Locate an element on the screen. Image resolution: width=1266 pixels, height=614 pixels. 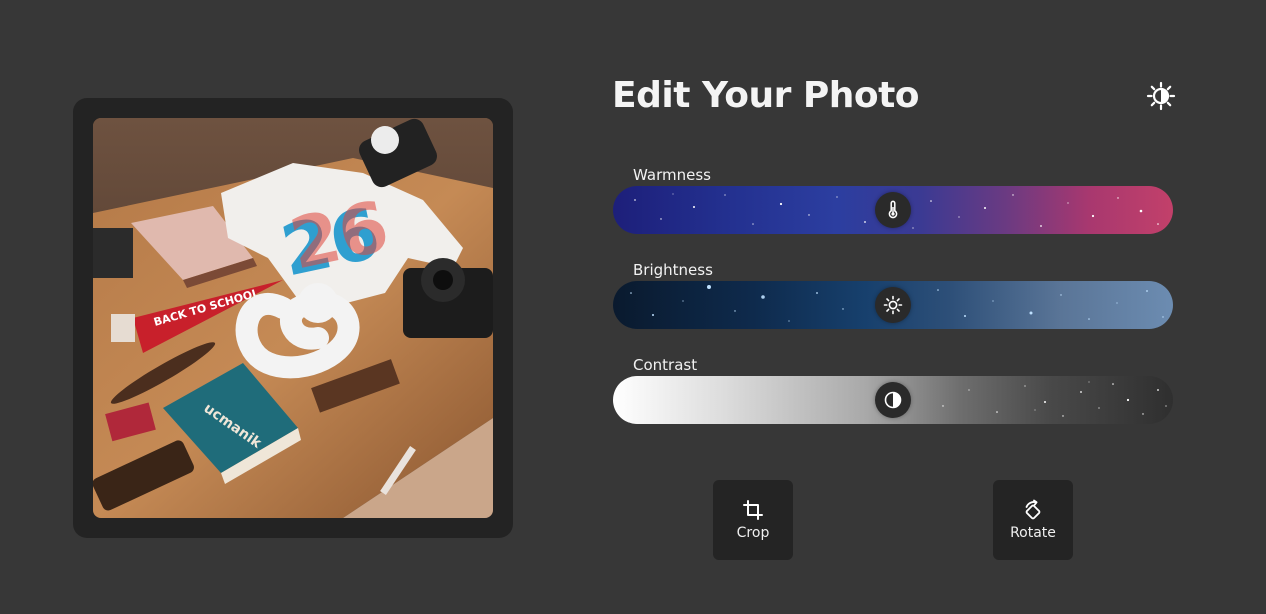
brightness-control: Brightness is located at coordinates (893, 294).